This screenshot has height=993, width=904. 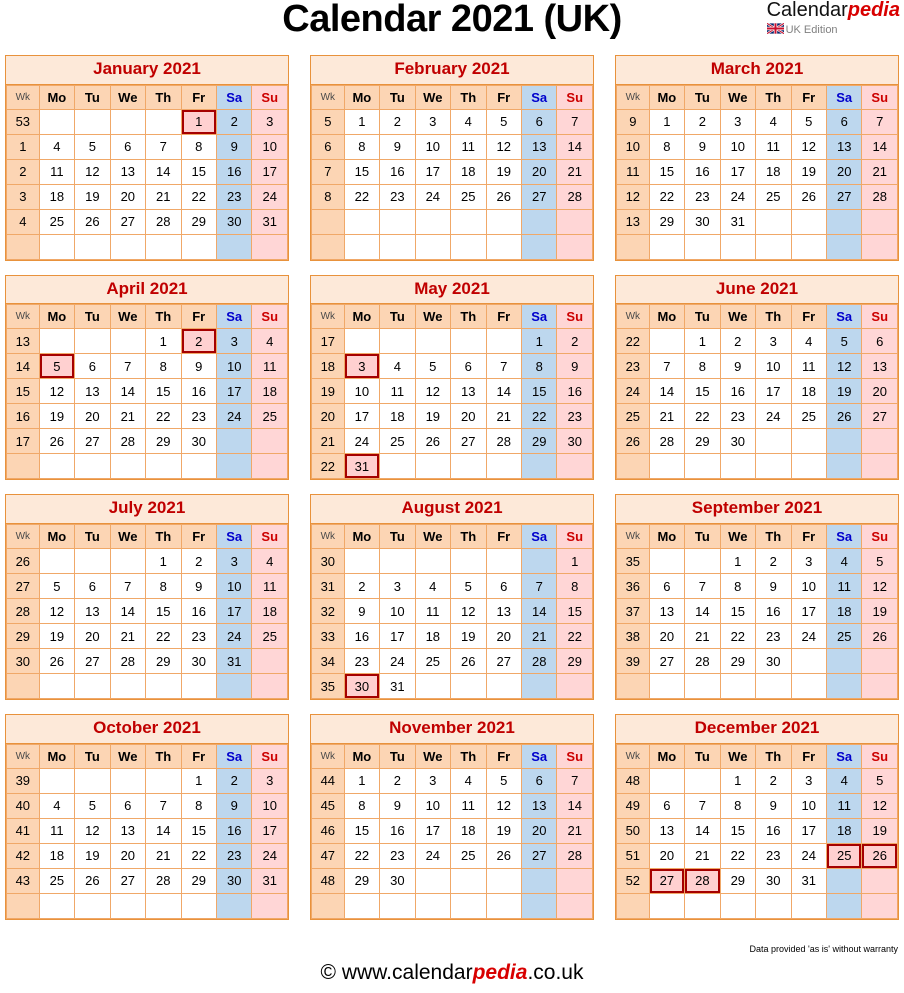 What do you see at coordinates (433, 146) in the screenshot?
I see `day-cell: 10` at bounding box center [433, 146].